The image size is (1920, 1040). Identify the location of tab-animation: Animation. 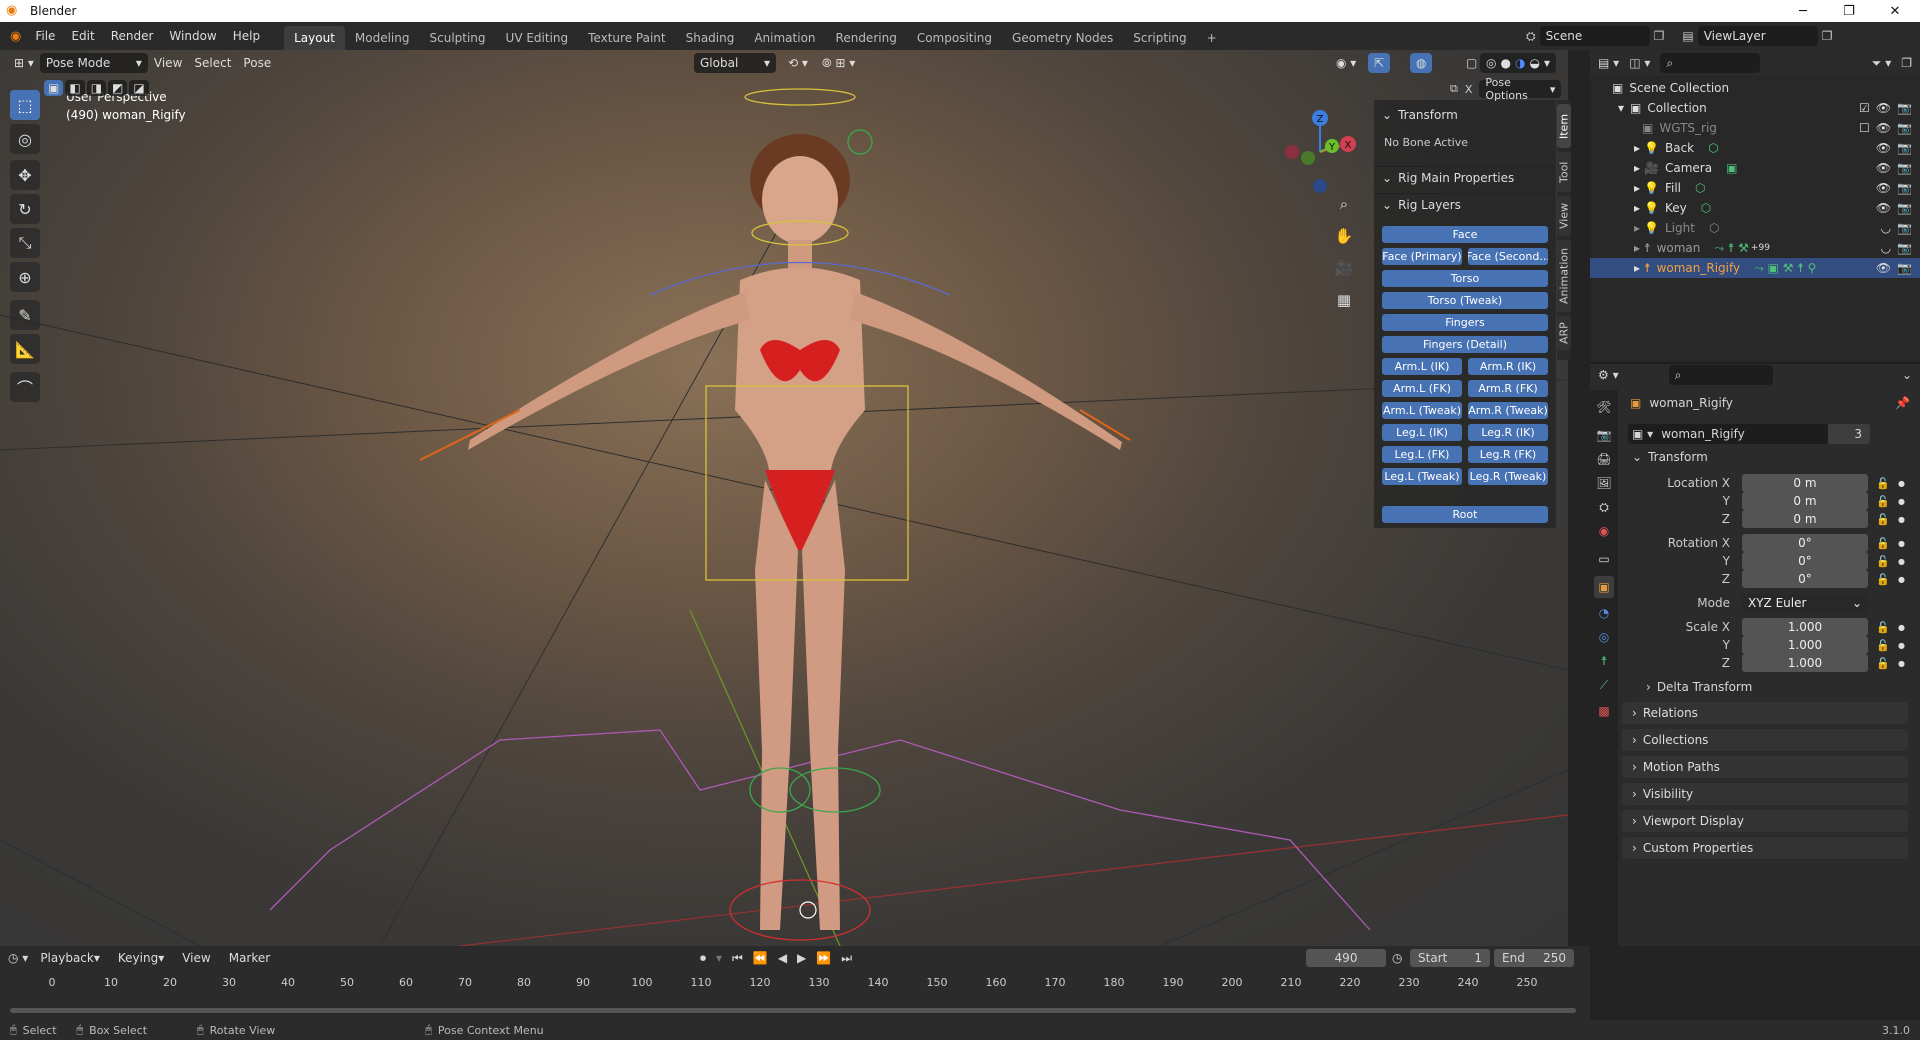
(784, 38).